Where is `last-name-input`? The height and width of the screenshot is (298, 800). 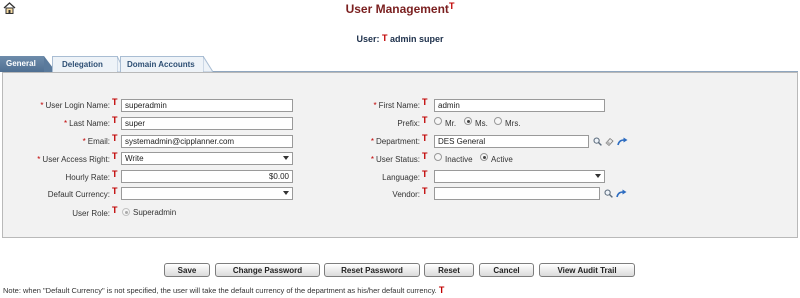
last-name-input is located at coordinates (207, 123).